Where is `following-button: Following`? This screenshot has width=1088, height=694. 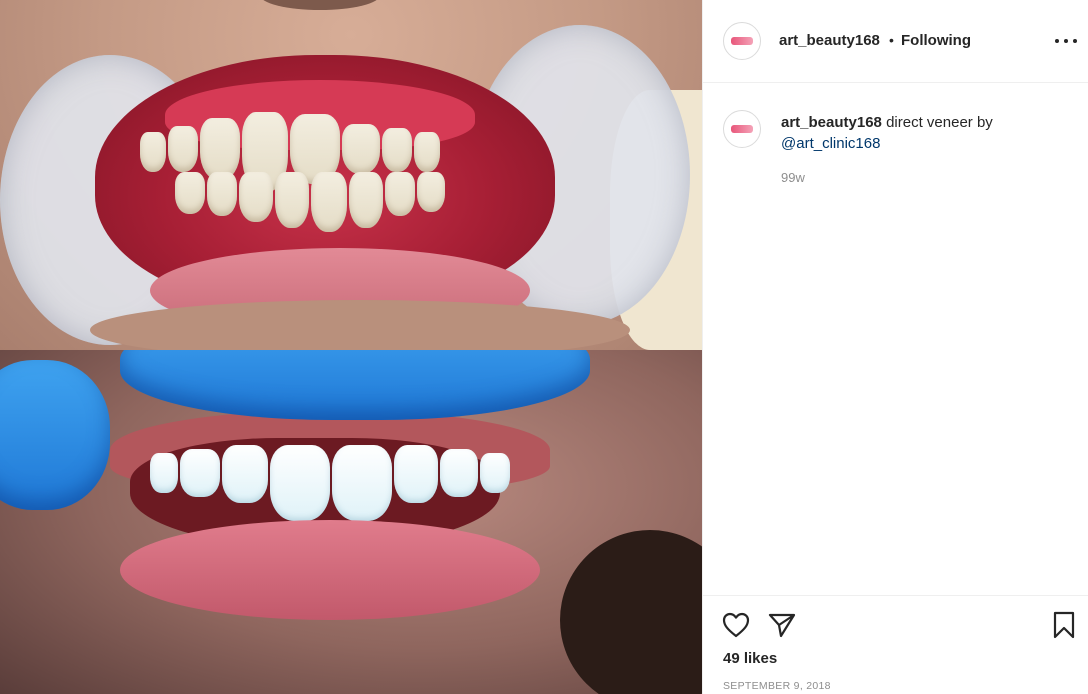
following-button: Following is located at coordinates (936, 40).